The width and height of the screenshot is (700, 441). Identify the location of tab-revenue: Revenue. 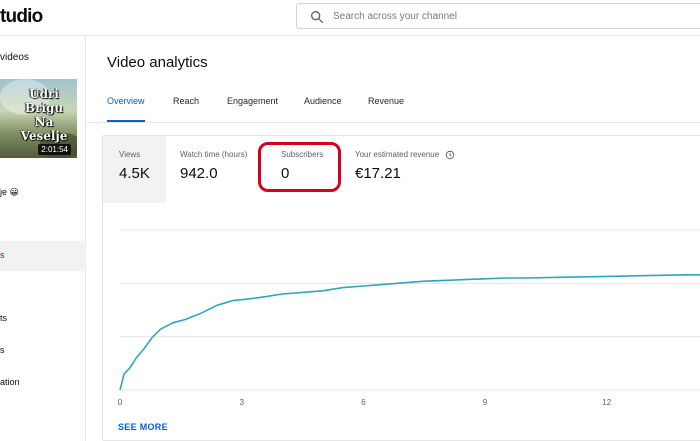
(386, 101).